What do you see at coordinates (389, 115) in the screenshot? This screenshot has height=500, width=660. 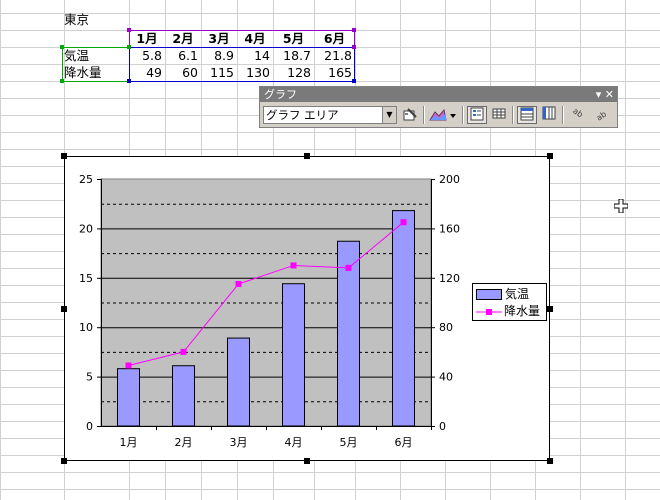 I see `dropdown-arrow-icon: ▼` at bounding box center [389, 115].